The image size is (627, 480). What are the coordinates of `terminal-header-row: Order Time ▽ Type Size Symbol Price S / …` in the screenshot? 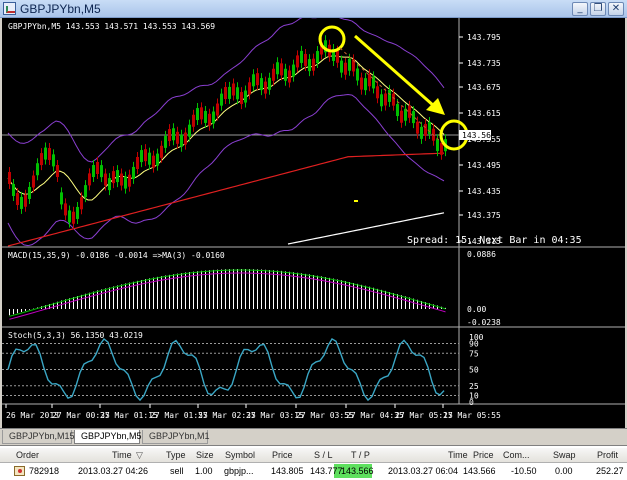 It's located at (313, 455).